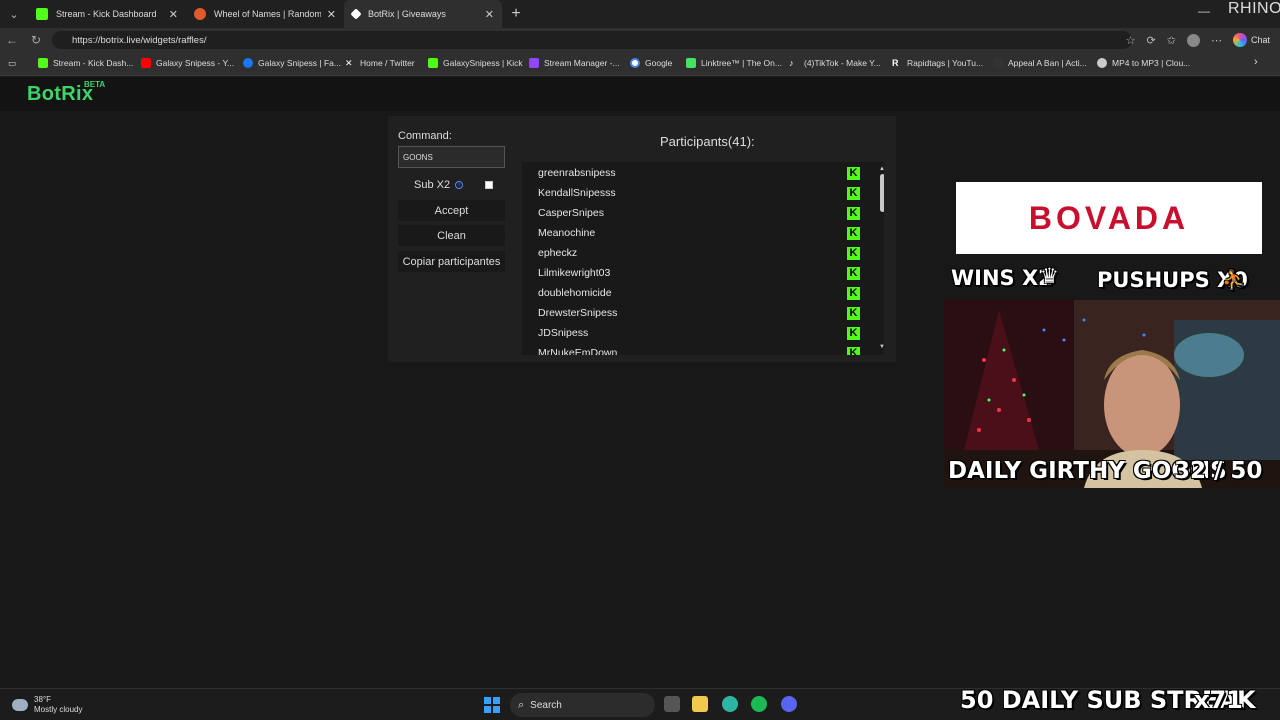  I want to click on cloud-icon, so click(1102, 63).